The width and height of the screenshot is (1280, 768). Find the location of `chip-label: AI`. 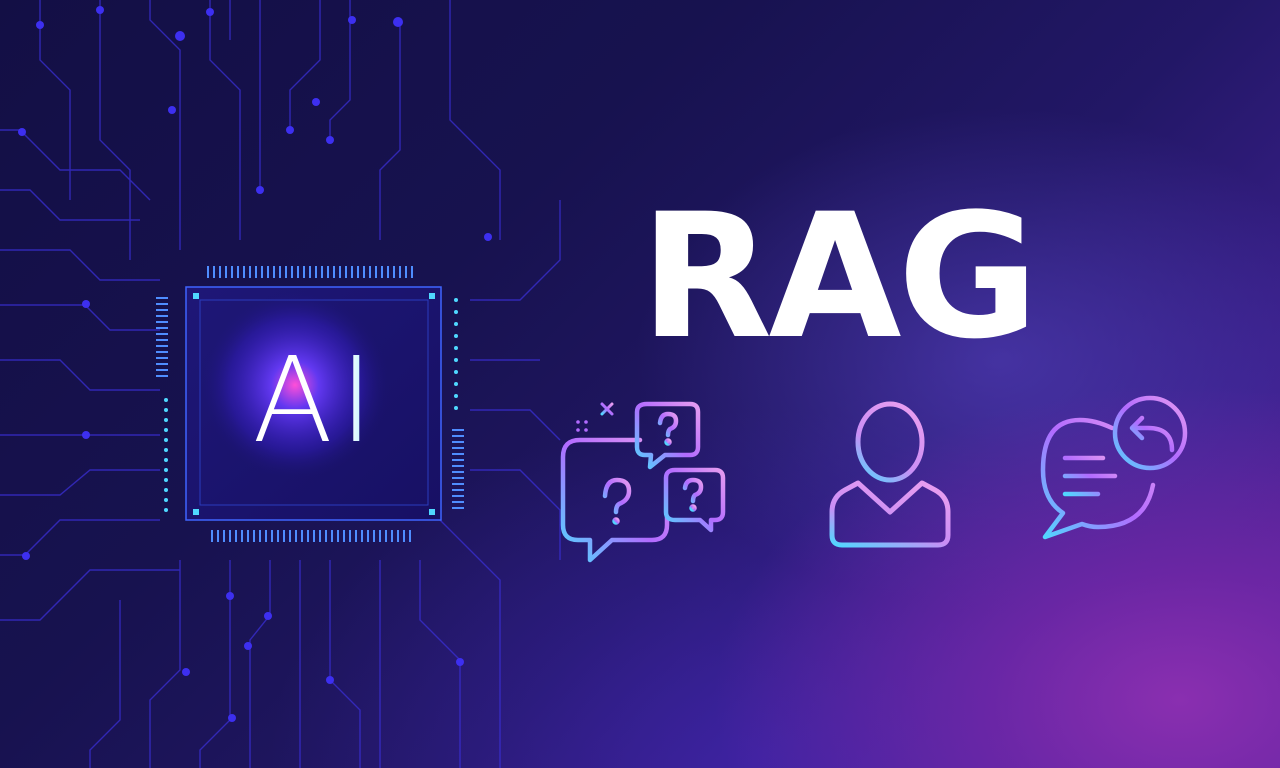

chip-label: AI is located at coordinates (316, 400).